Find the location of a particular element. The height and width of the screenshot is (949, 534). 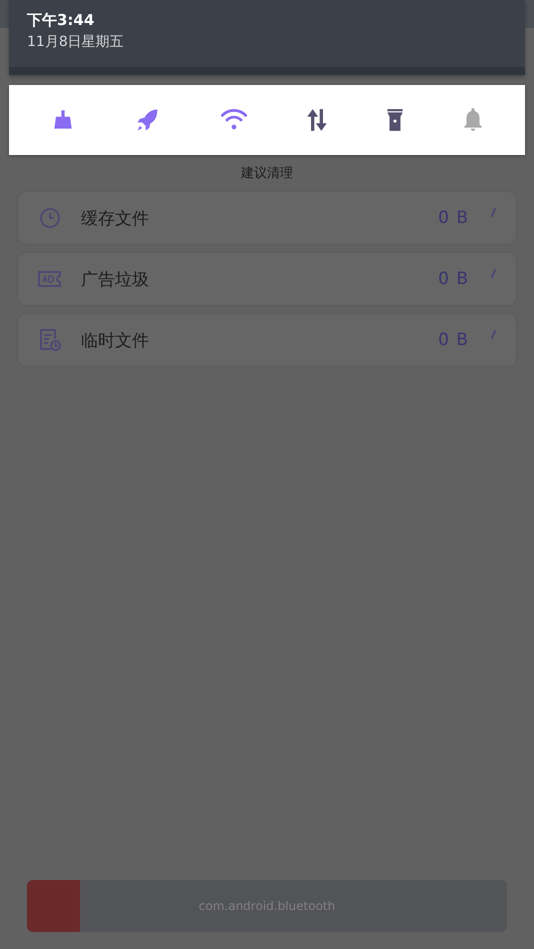

item-label: 缓存文件 is located at coordinates (115, 219).